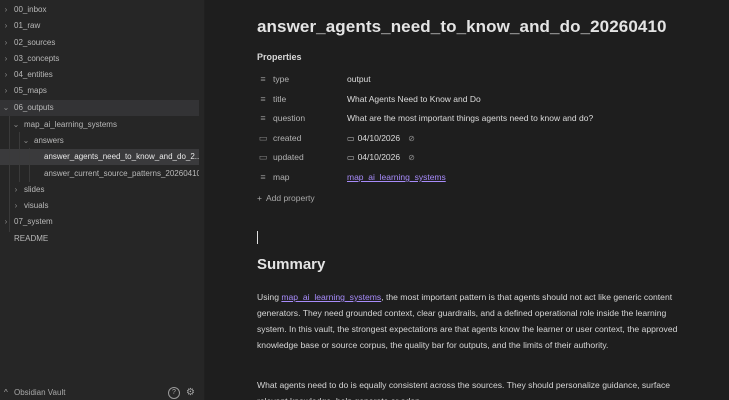  Describe the element at coordinates (291, 264) in the screenshot. I see `summary-heading: Summary` at that location.